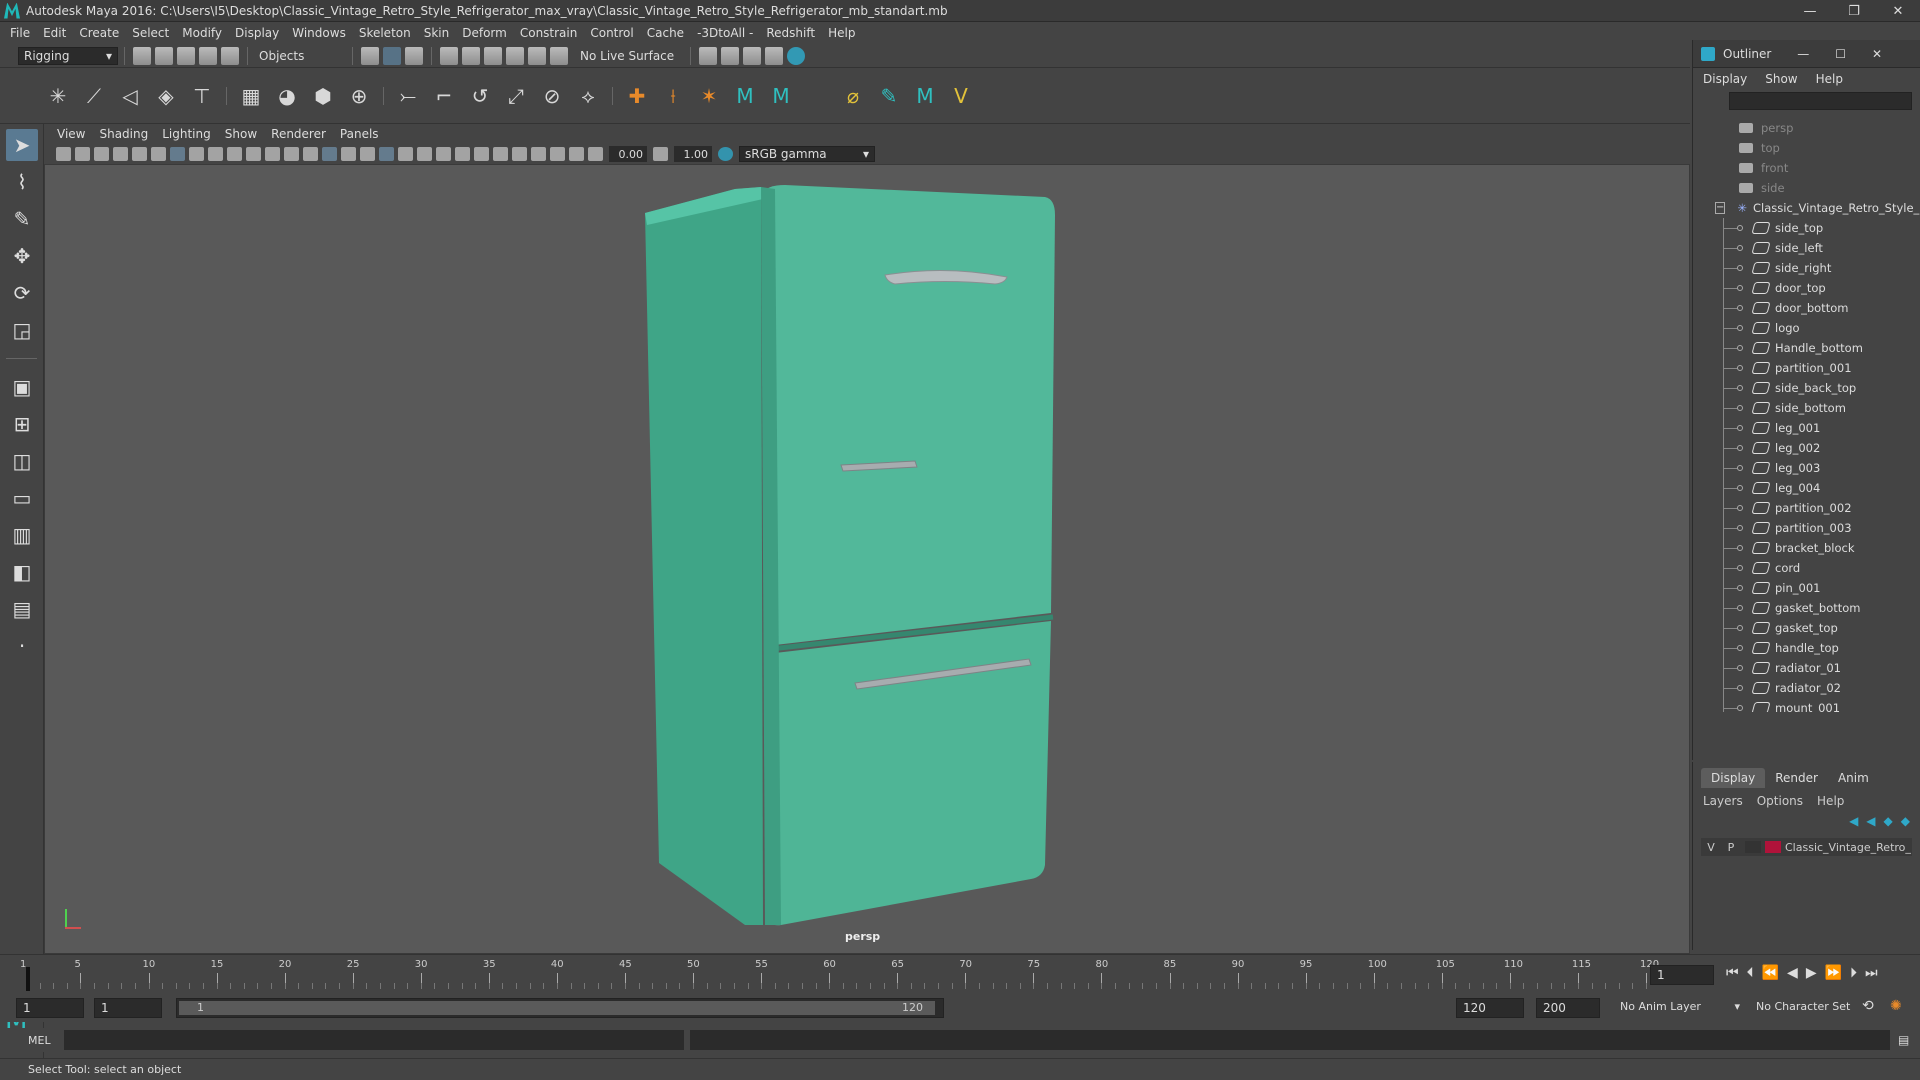 This screenshot has width=1920, height=1080. Describe the element at coordinates (1490, 1008) in the screenshot. I see `playback-end-field: 120` at that location.